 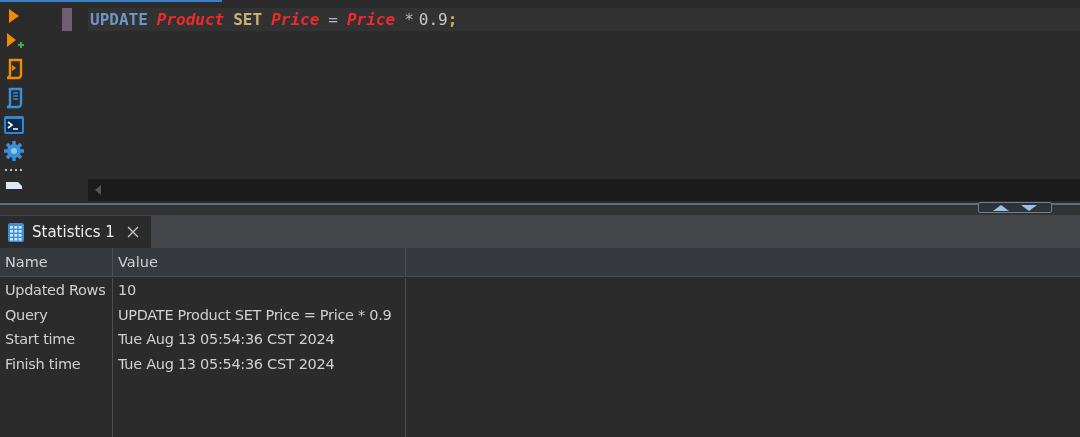 What do you see at coordinates (14, 125) in the screenshot?
I see `terminal-icon` at bounding box center [14, 125].